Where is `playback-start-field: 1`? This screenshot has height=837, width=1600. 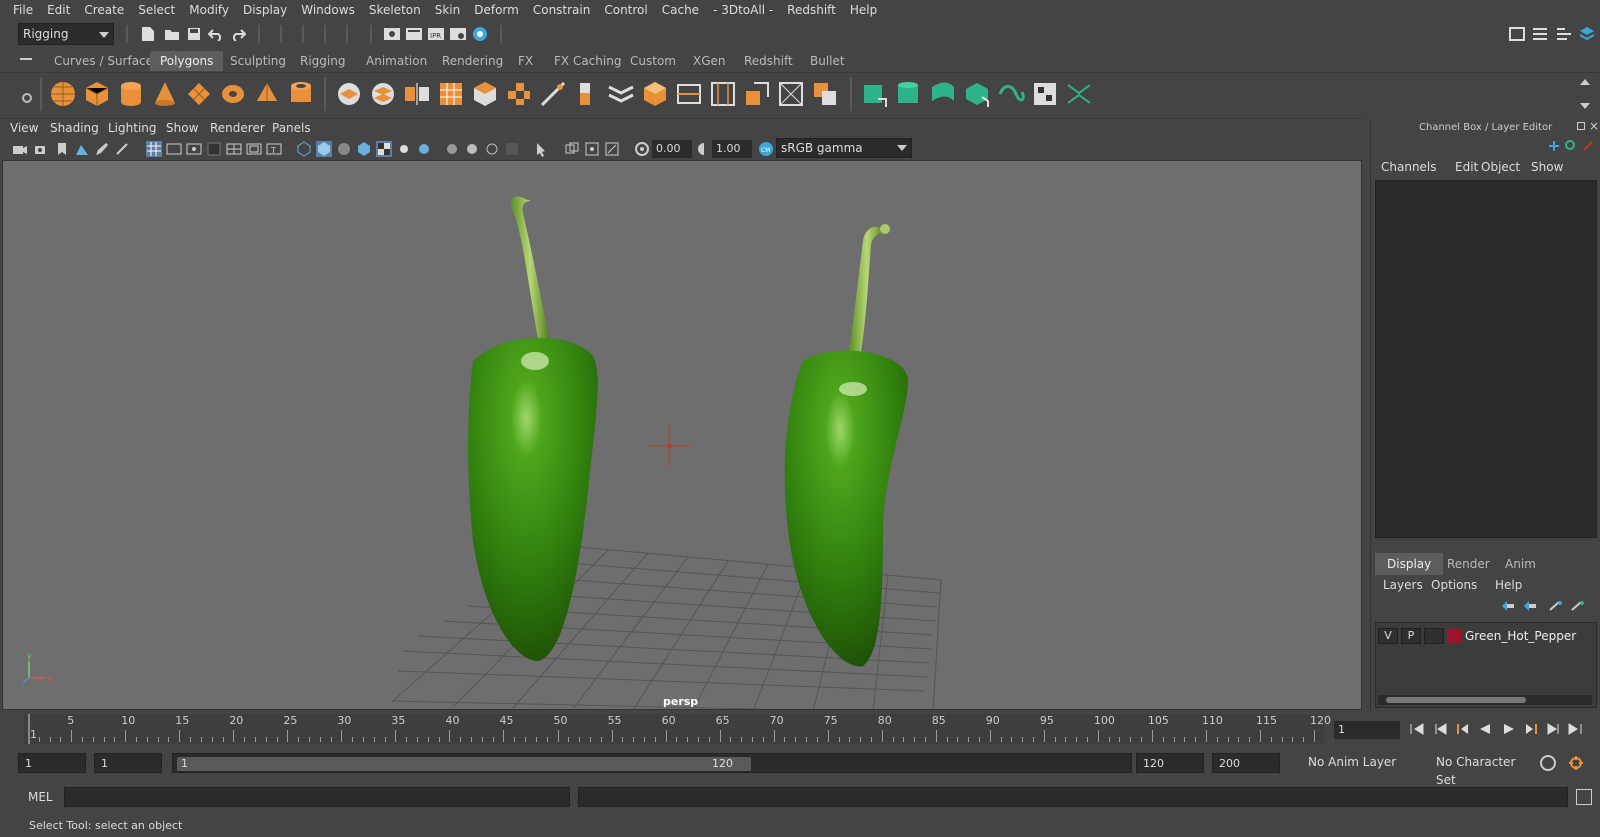
playback-start-field: 1 is located at coordinates (128, 763).